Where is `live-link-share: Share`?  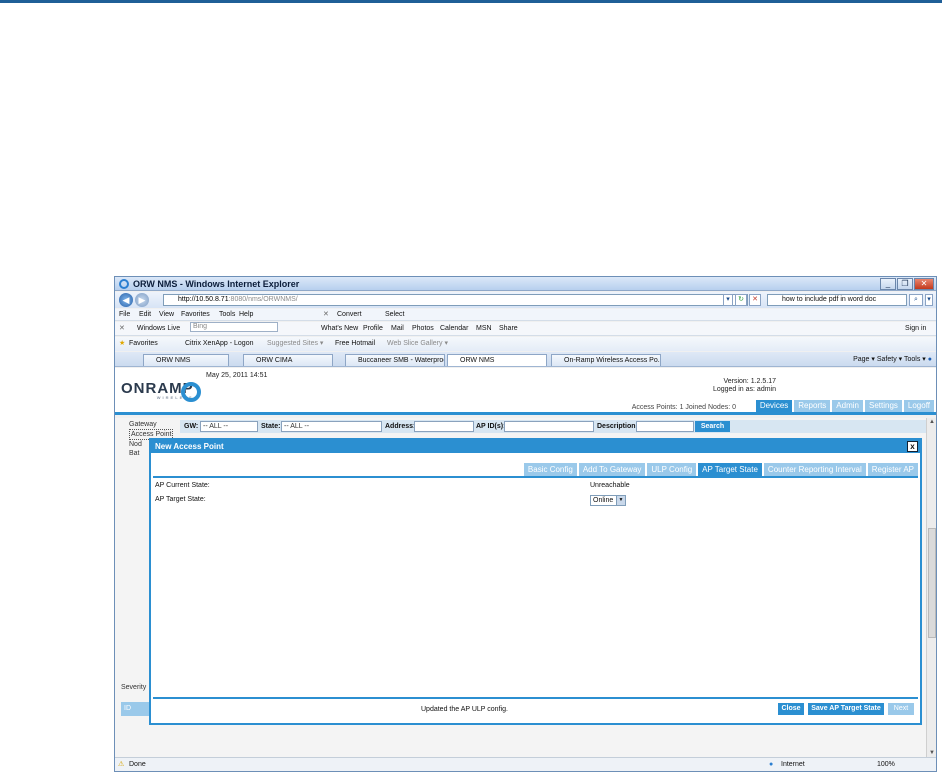
live-link-share: Share is located at coordinates (508, 329).